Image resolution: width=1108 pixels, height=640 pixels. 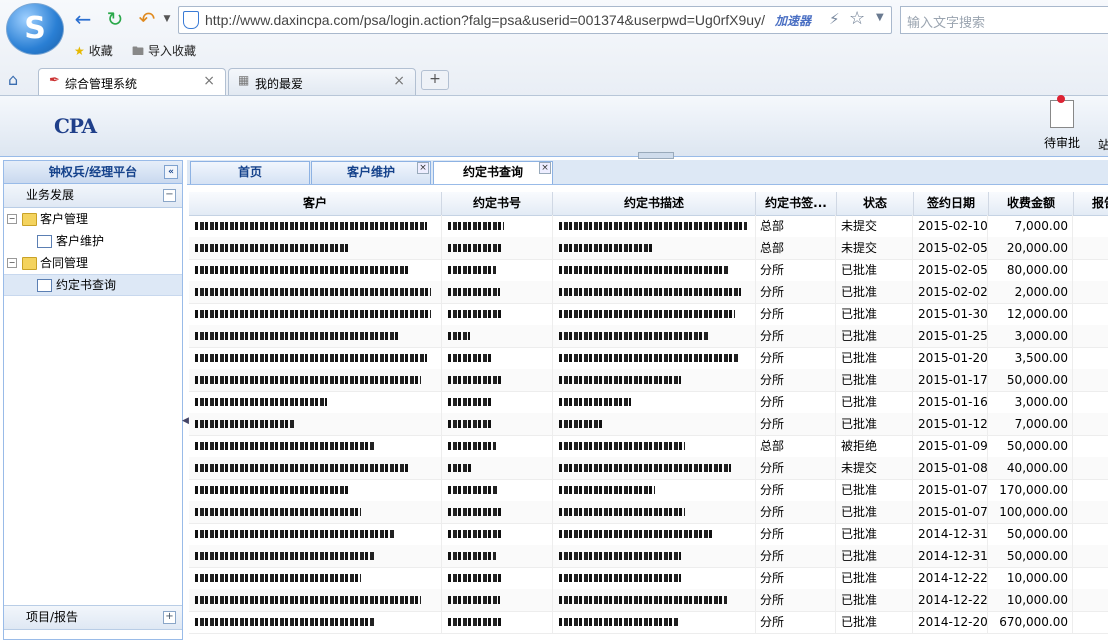 What do you see at coordinates (648, 380) in the screenshot?
I see `table-row: 分所 已批准 2015-01-17 50,000.00` at bounding box center [648, 380].